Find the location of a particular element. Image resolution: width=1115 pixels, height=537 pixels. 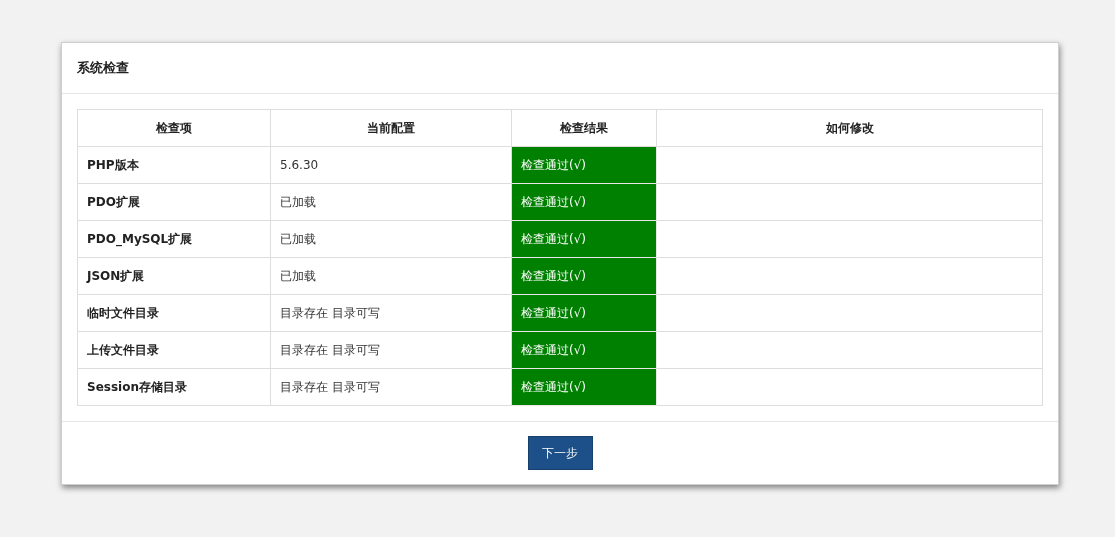

panel-title: 系统检查 is located at coordinates (103, 68).